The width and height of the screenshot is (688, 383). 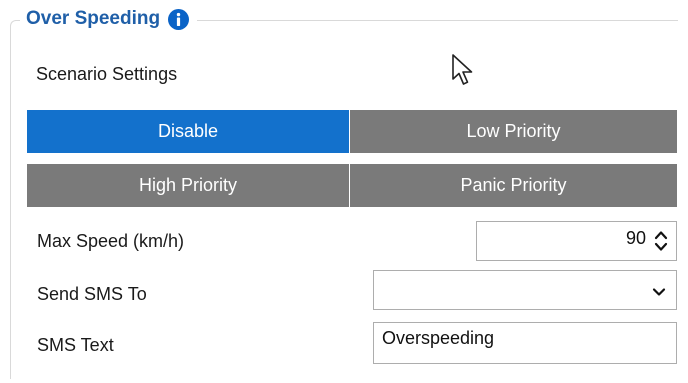 I want to click on groupbox-header: Over Speeding, so click(x=109, y=19).